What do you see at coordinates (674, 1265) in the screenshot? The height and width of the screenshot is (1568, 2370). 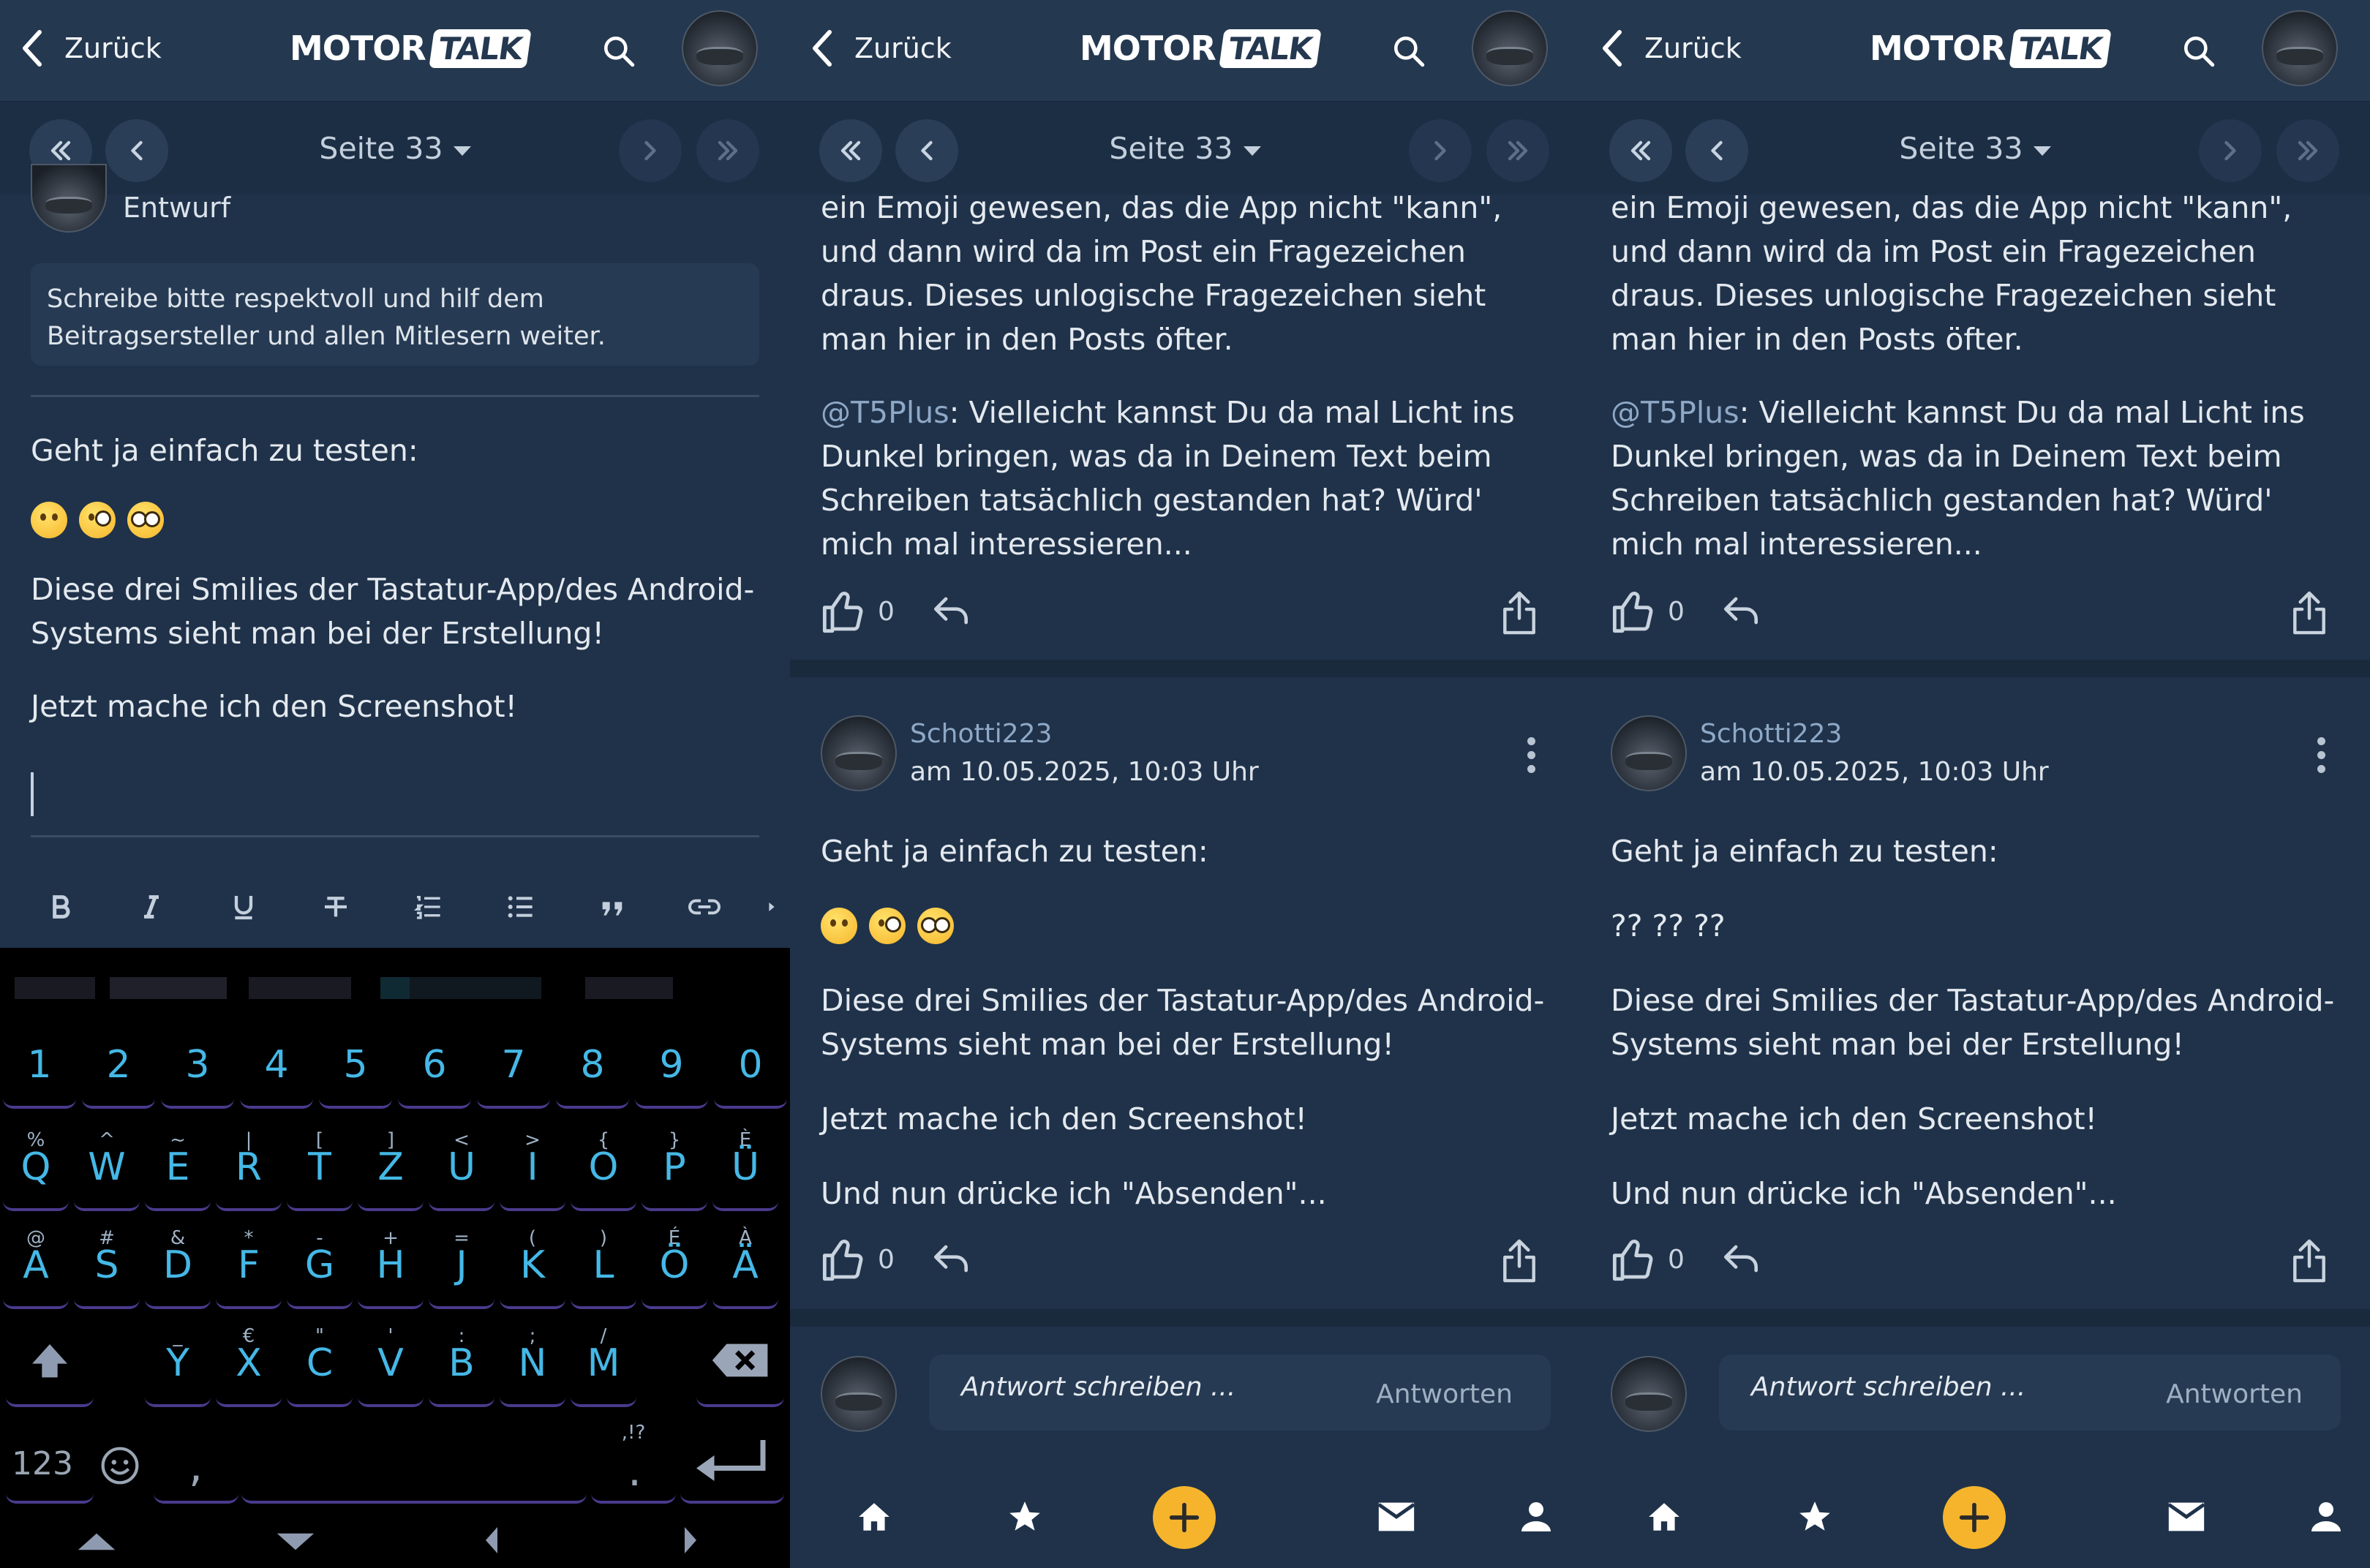 I see `key: ÉÖ` at bounding box center [674, 1265].